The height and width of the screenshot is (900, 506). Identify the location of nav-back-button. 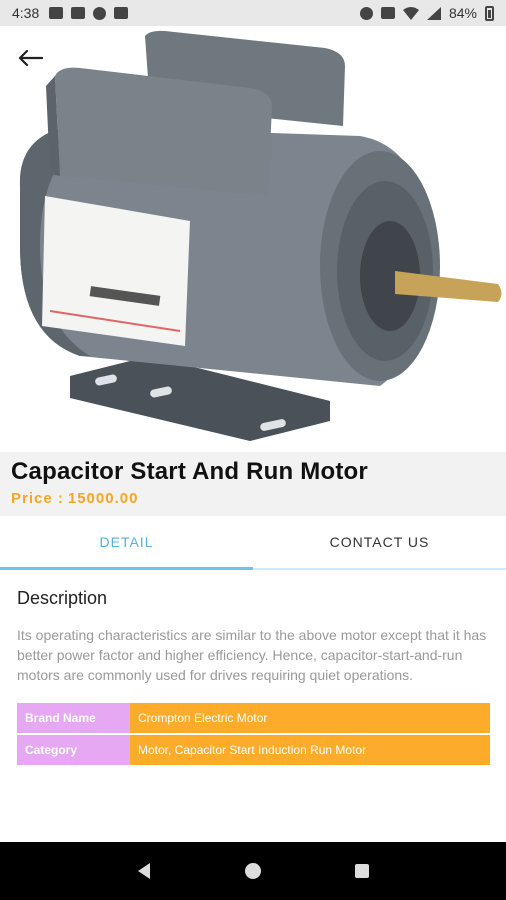
(144, 871).